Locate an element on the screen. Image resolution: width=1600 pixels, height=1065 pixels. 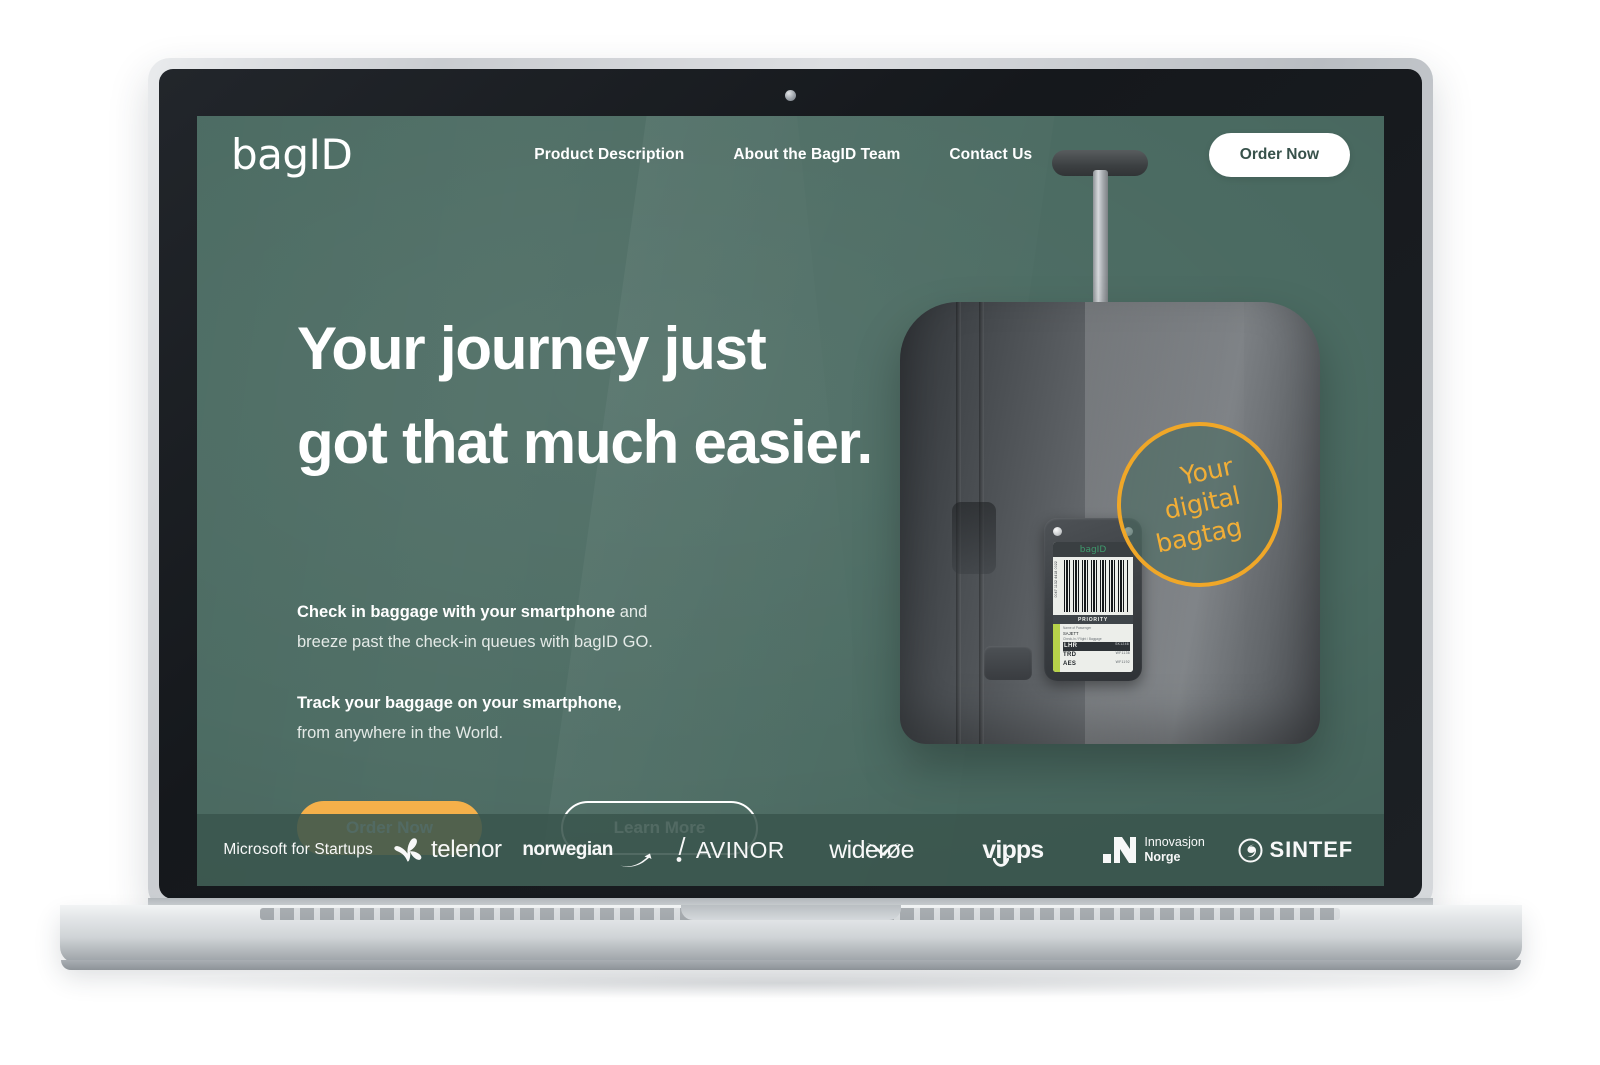
bagtag-route-code: LHR is located at coordinates (1071, 645).